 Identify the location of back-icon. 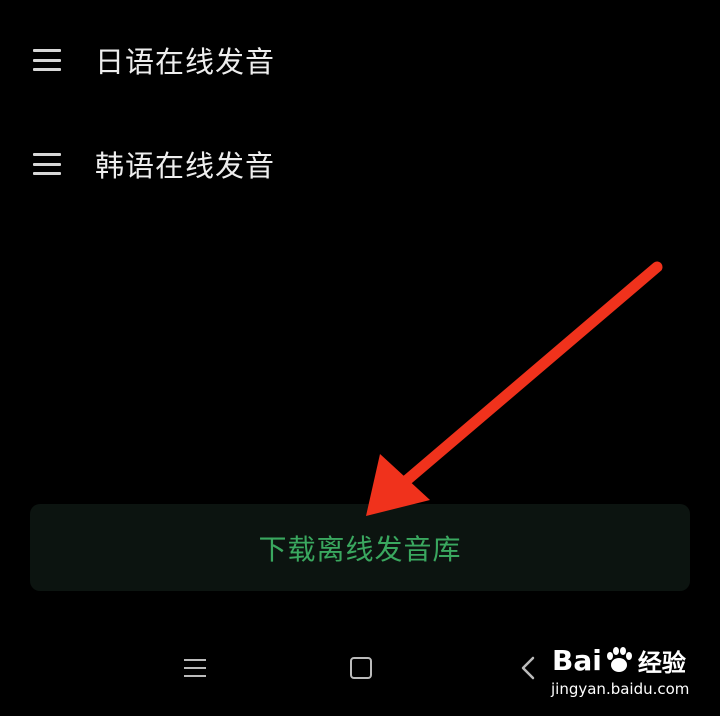
(528, 668).